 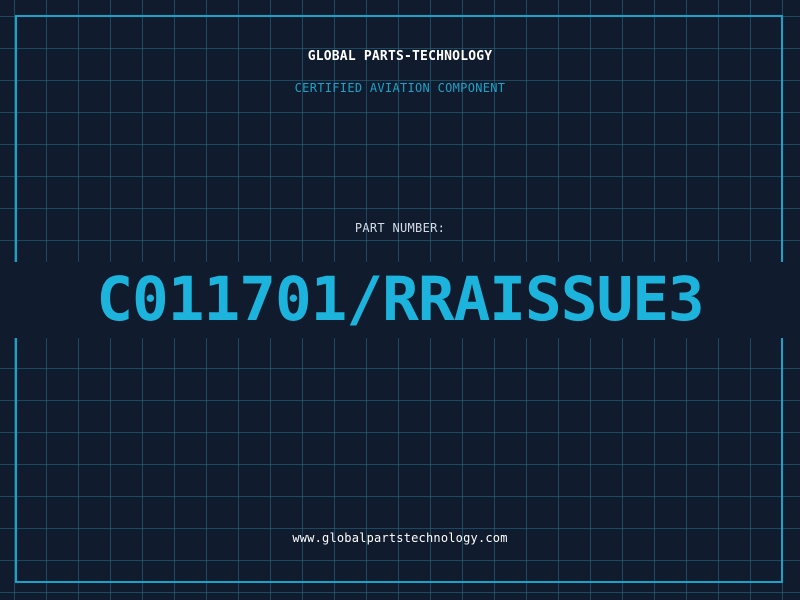 What do you see at coordinates (400, 88) in the screenshot?
I see `certification-subtitle: CERTIFIED AVIATION COMPONENT` at bounding box center [400, 88].